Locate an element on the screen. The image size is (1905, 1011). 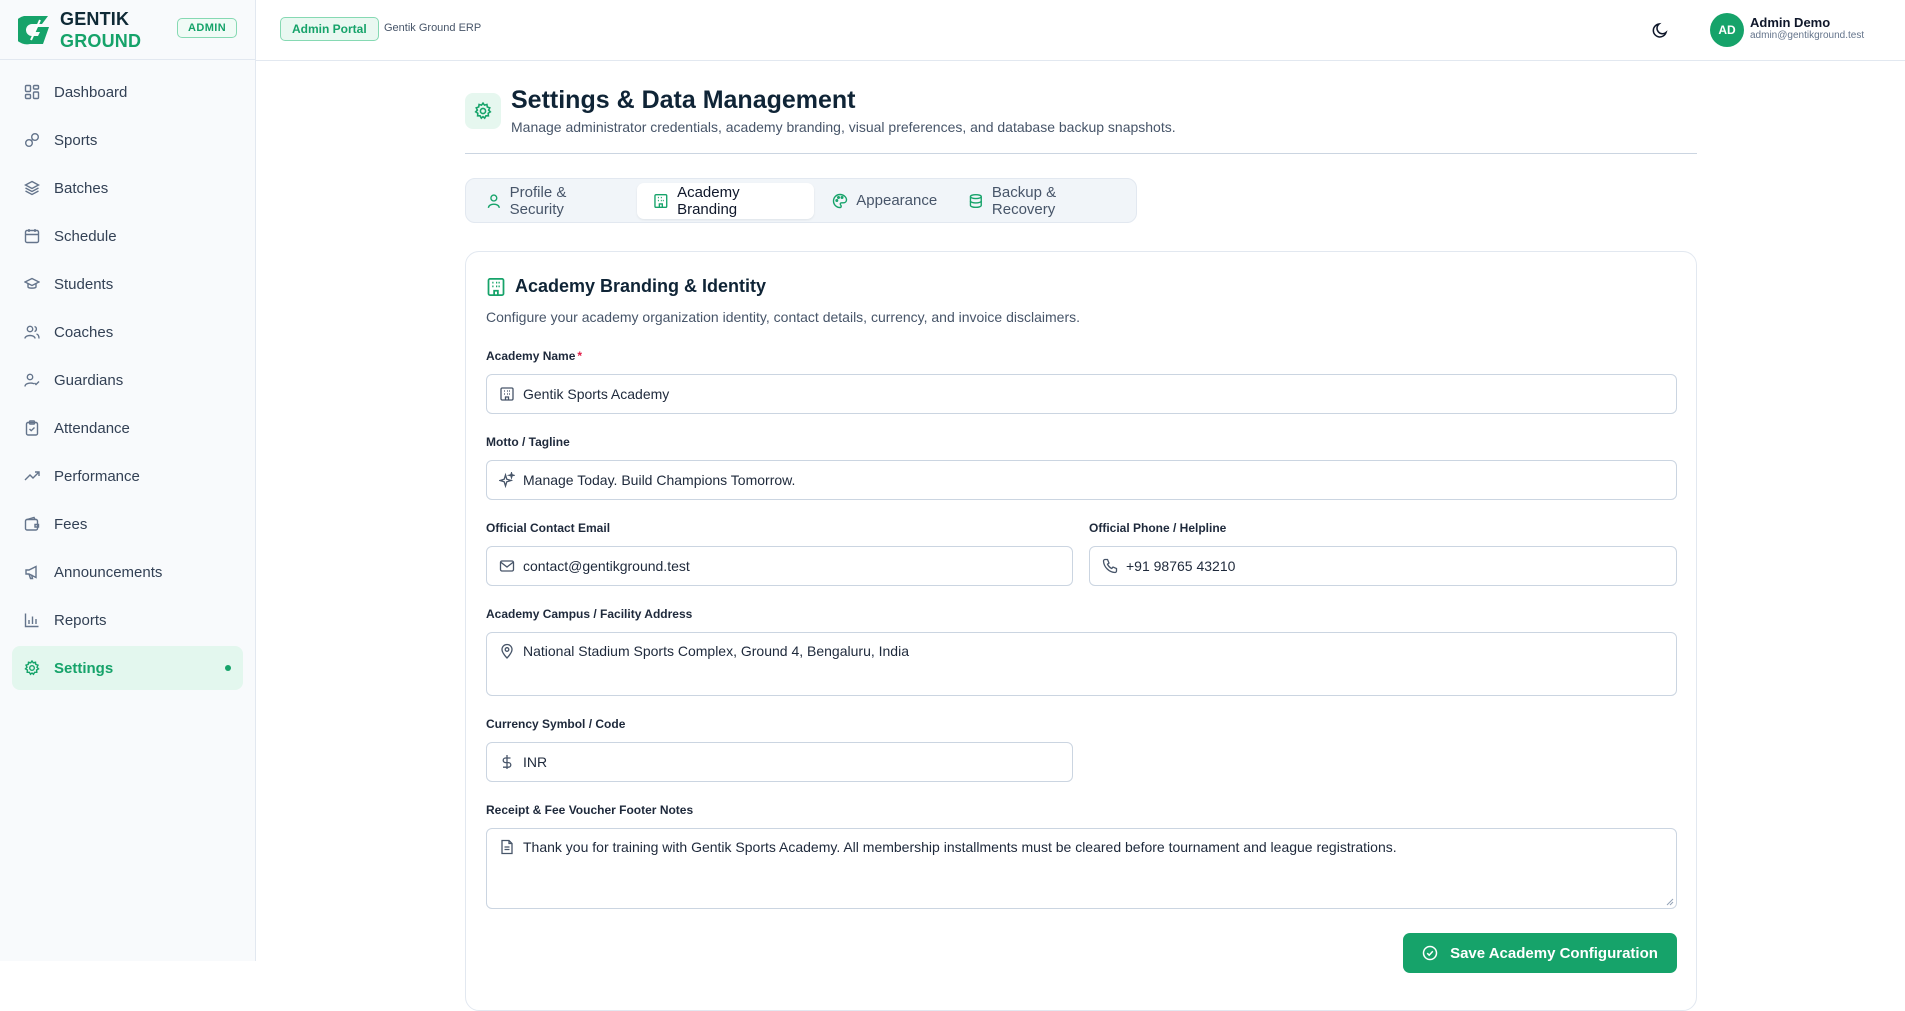
portal-badge: Admin Portal is located at coordinates (329, 29).